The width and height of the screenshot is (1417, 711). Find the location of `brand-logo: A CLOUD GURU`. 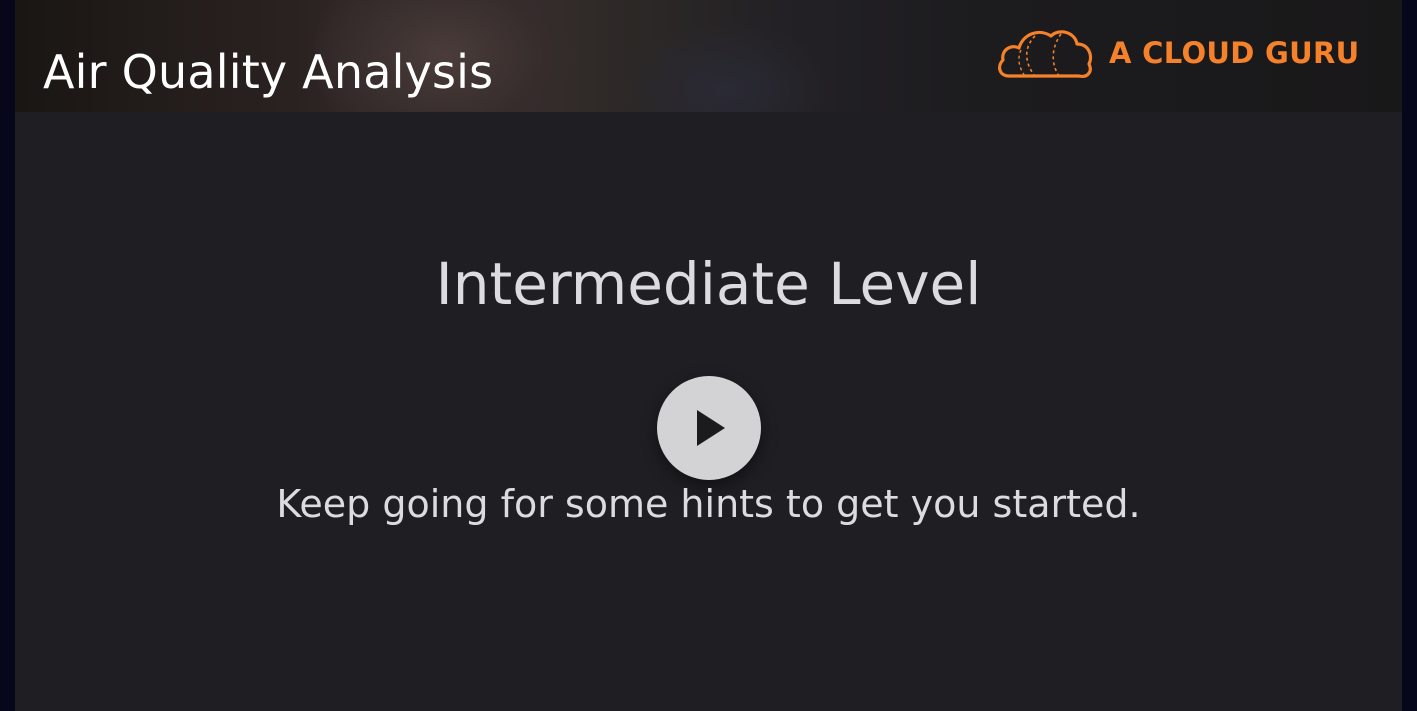

brand-logo: A CLOUD GURU is located at coordinates (1177, 53).